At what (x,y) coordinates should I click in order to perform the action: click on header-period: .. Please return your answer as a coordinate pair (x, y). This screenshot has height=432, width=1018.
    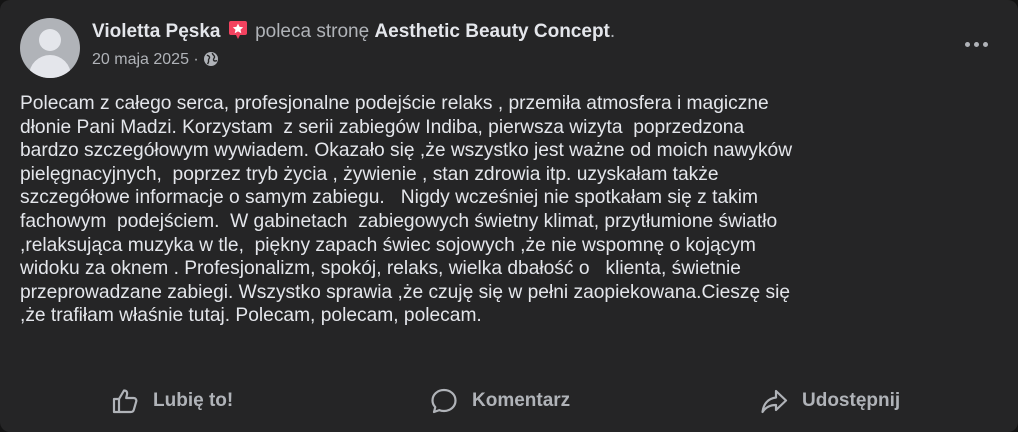
    Looking at the image, I should click on (612, 31).